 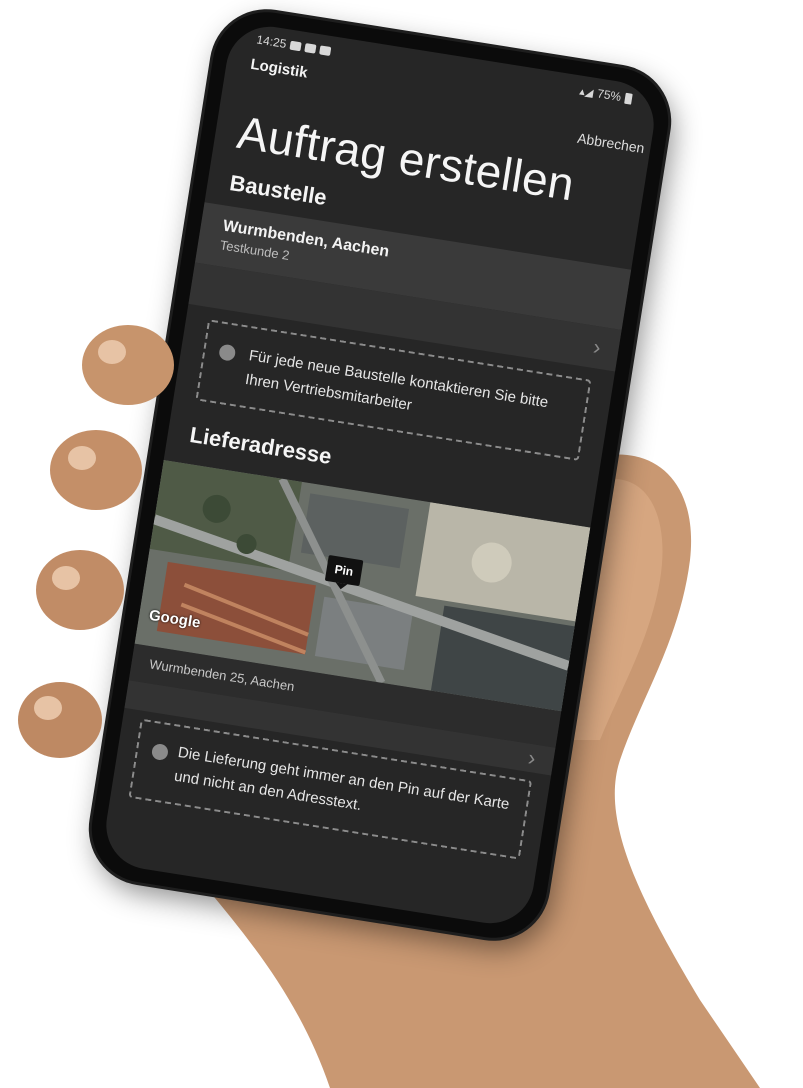 I want to click on battery-icon, so click(x=628, y=98).